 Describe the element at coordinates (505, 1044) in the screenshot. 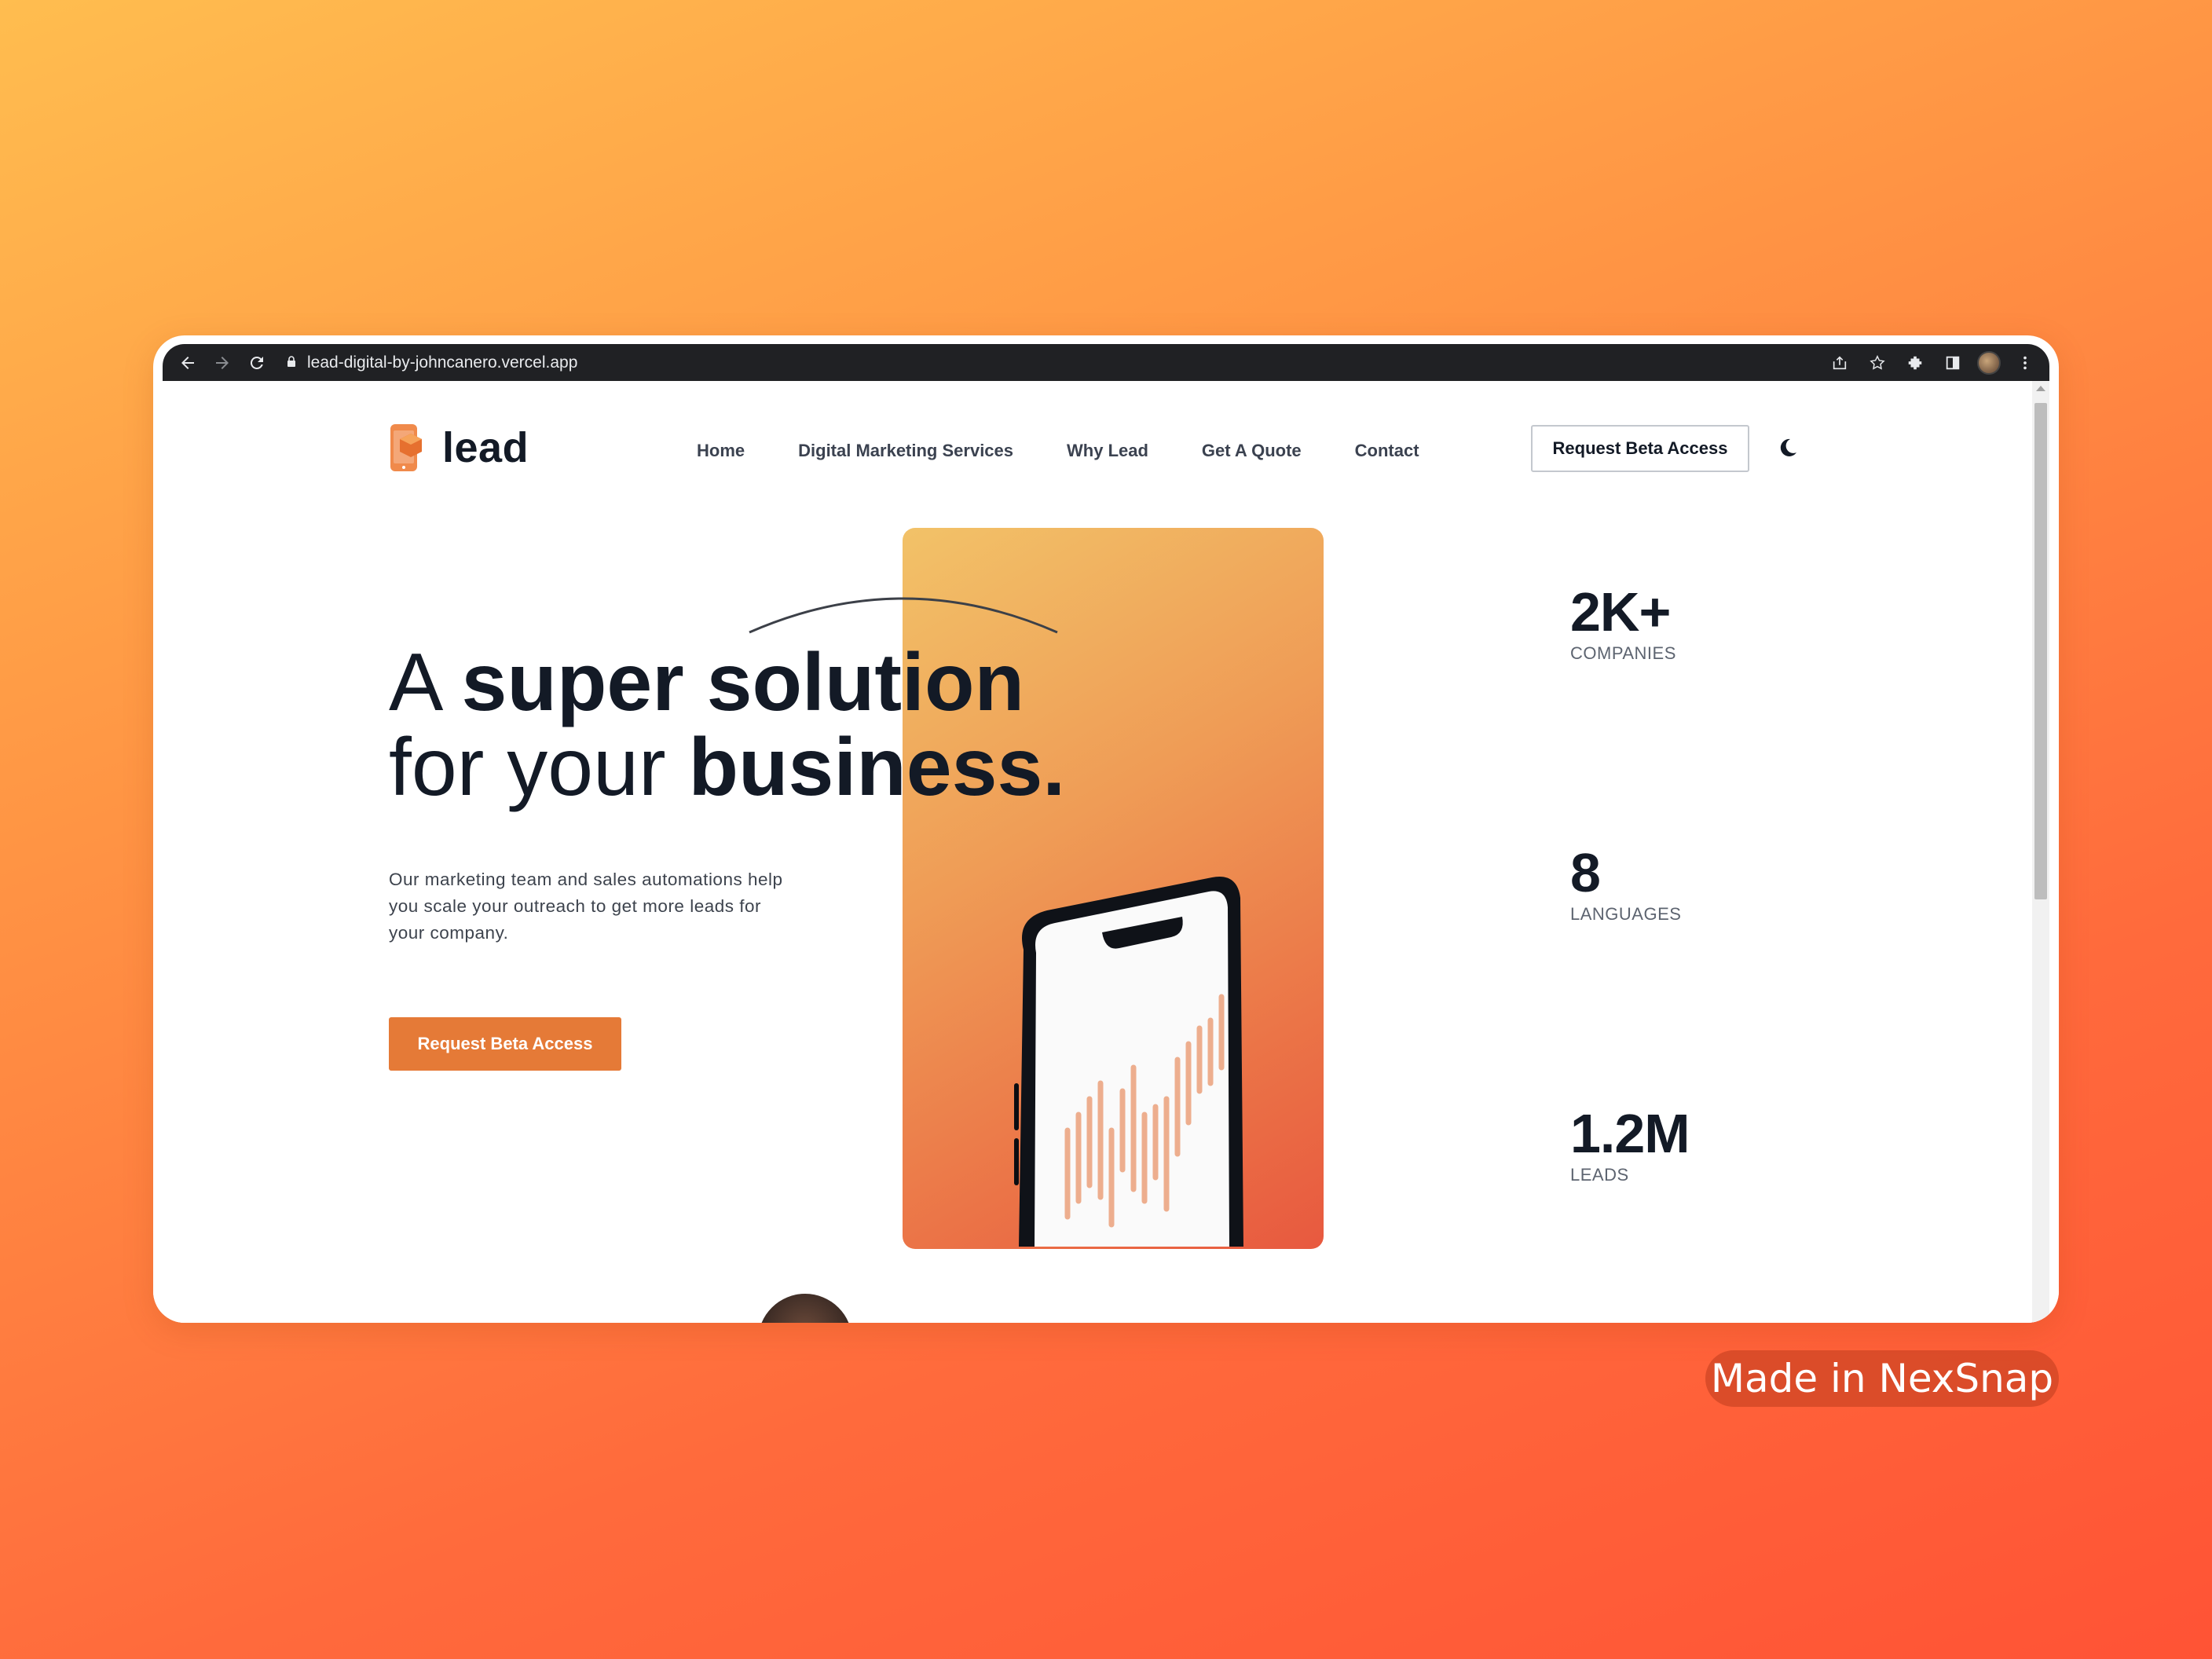

I see `hero-request-beta-button: Request Beta Access` at that location.